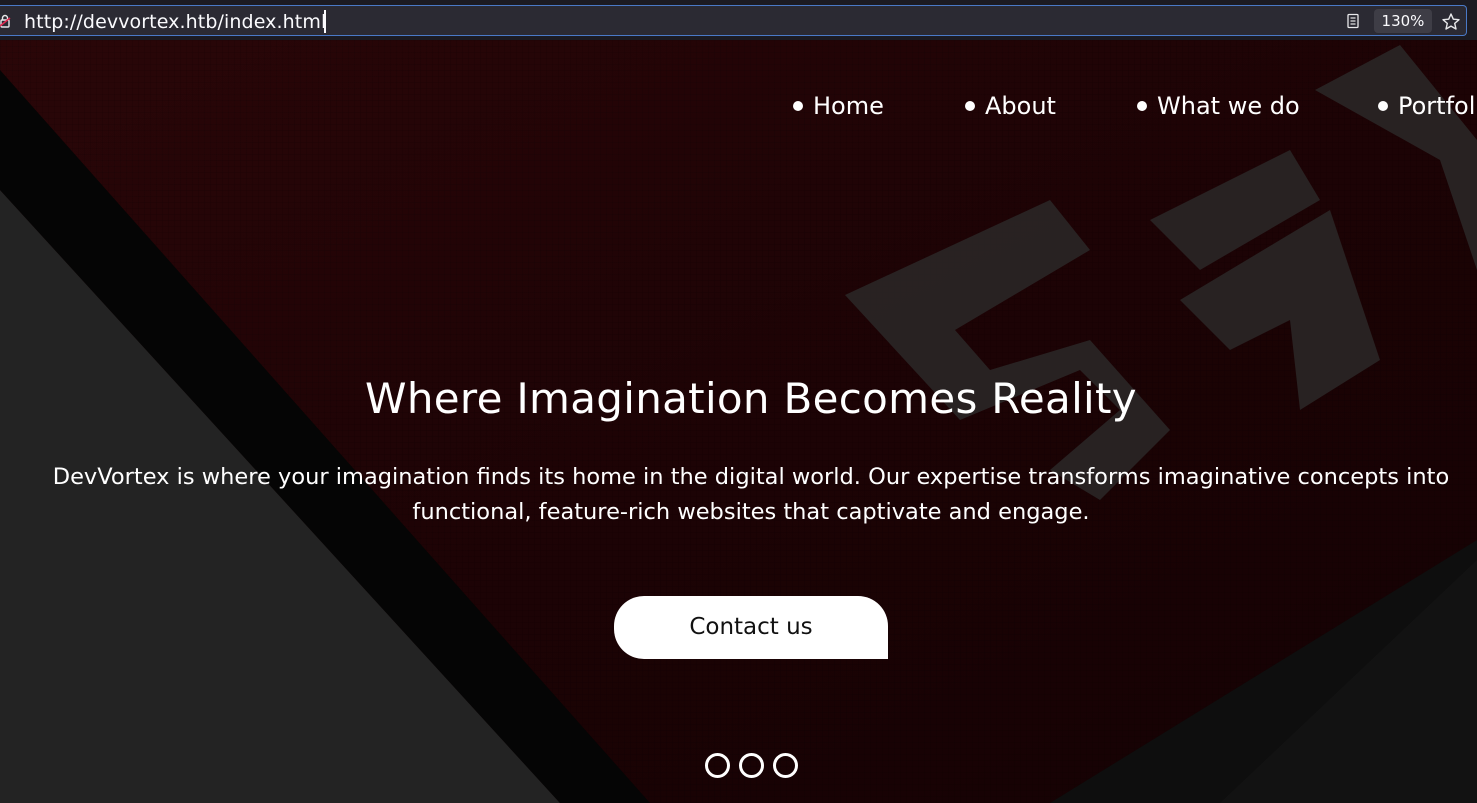 This screenshot has width=1477, height=803. What do you see at coordinates (751, 398) in the screenshot?
I see `hero-headline: Where Imagination Becomes Reality` at bounding box center [751, 398].